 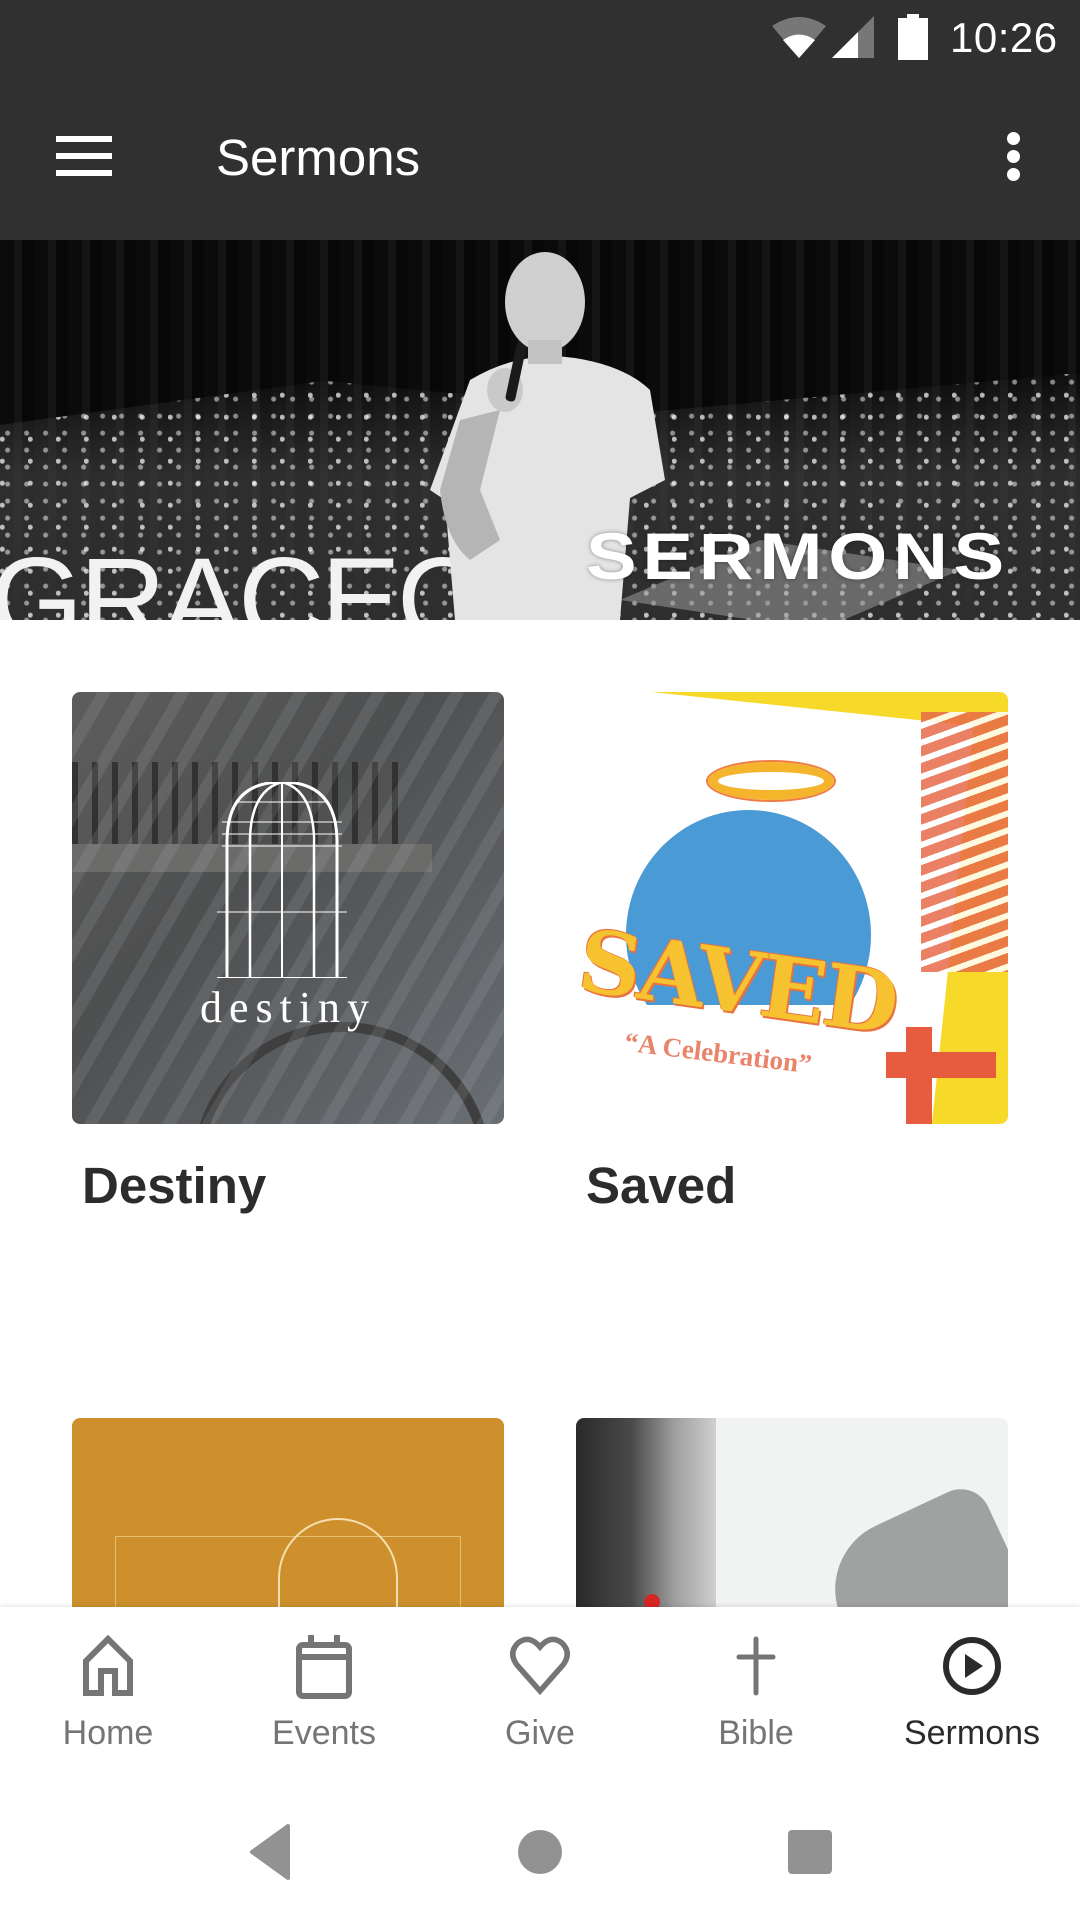 I want to click on hamburger-menu-icon, so click(x=84, y=160).